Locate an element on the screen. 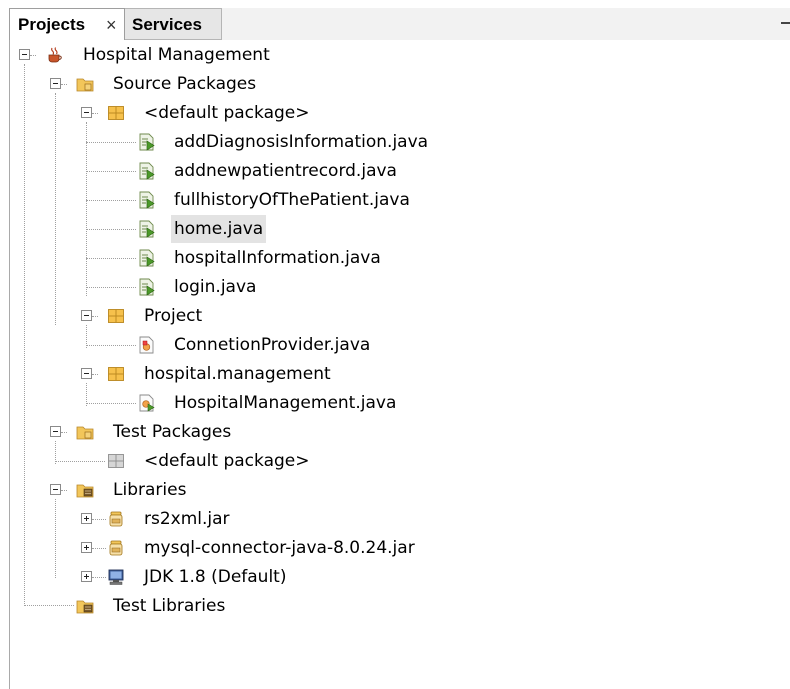 Image resolution: width=790 pixels, height=689 pixels. default-package-label: <default package> is located at coordinates (227, 113).